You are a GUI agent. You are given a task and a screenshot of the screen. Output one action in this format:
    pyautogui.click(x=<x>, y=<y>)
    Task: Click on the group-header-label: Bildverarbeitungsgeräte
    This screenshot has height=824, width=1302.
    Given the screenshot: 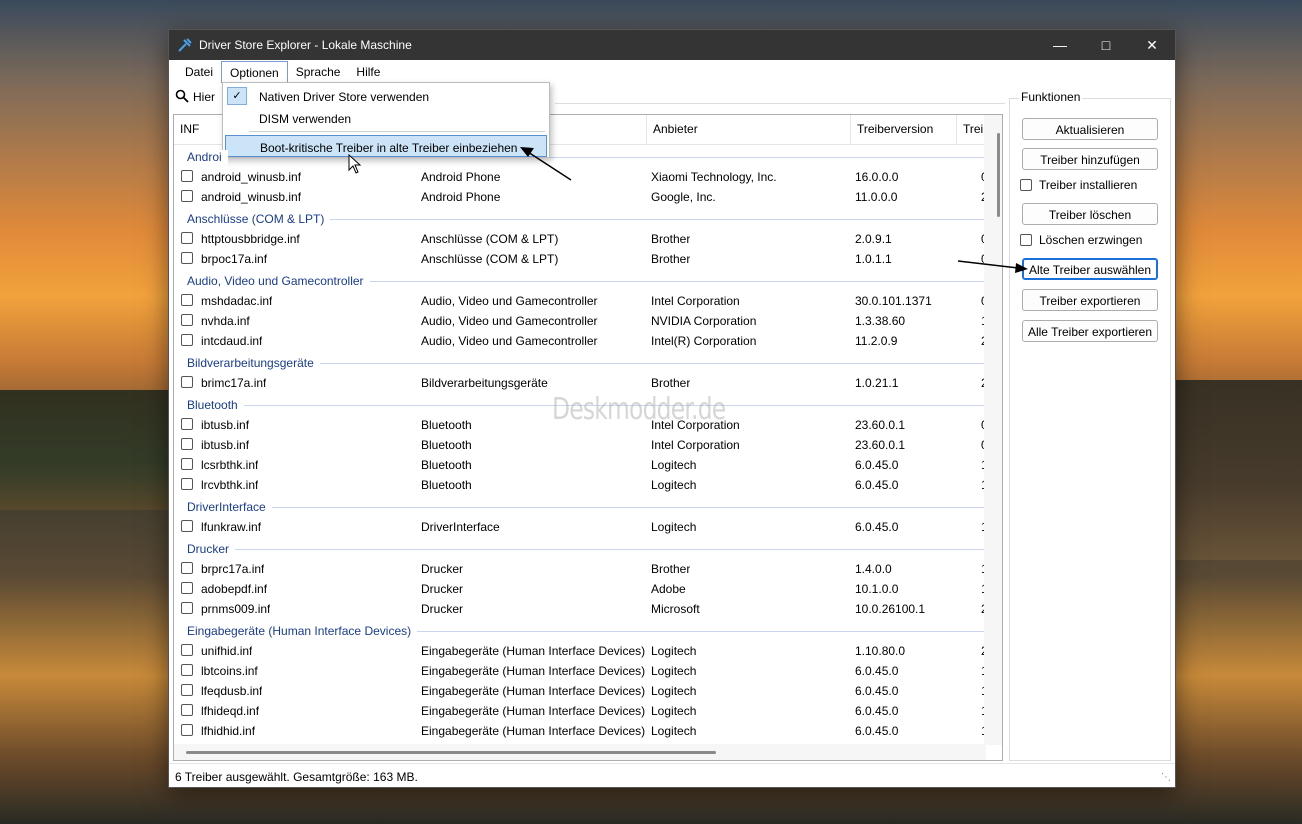 What is the action you would take?
    pyautogui.click(x=253, y=363)
    